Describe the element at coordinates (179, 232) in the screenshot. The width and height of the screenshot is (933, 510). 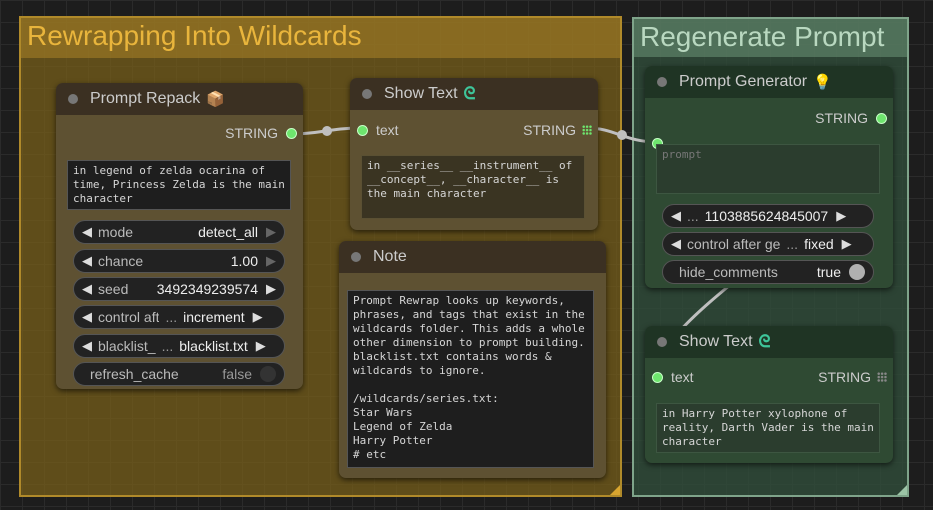
I see `mode-combo: ◀ mode detect_all ▶` at that location.